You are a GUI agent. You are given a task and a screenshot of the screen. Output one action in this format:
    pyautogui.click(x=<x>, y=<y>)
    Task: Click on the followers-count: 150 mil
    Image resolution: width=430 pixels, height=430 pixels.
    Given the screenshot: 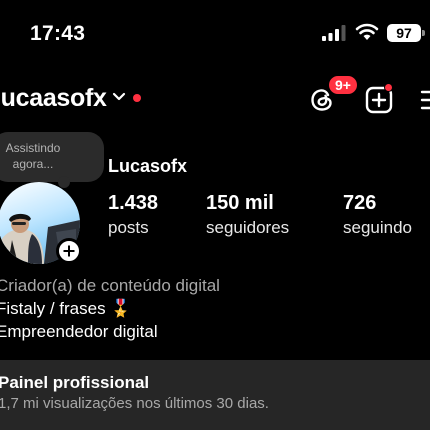 What is the action you would take?
    pyautogui.click(x=240, y=203)
    